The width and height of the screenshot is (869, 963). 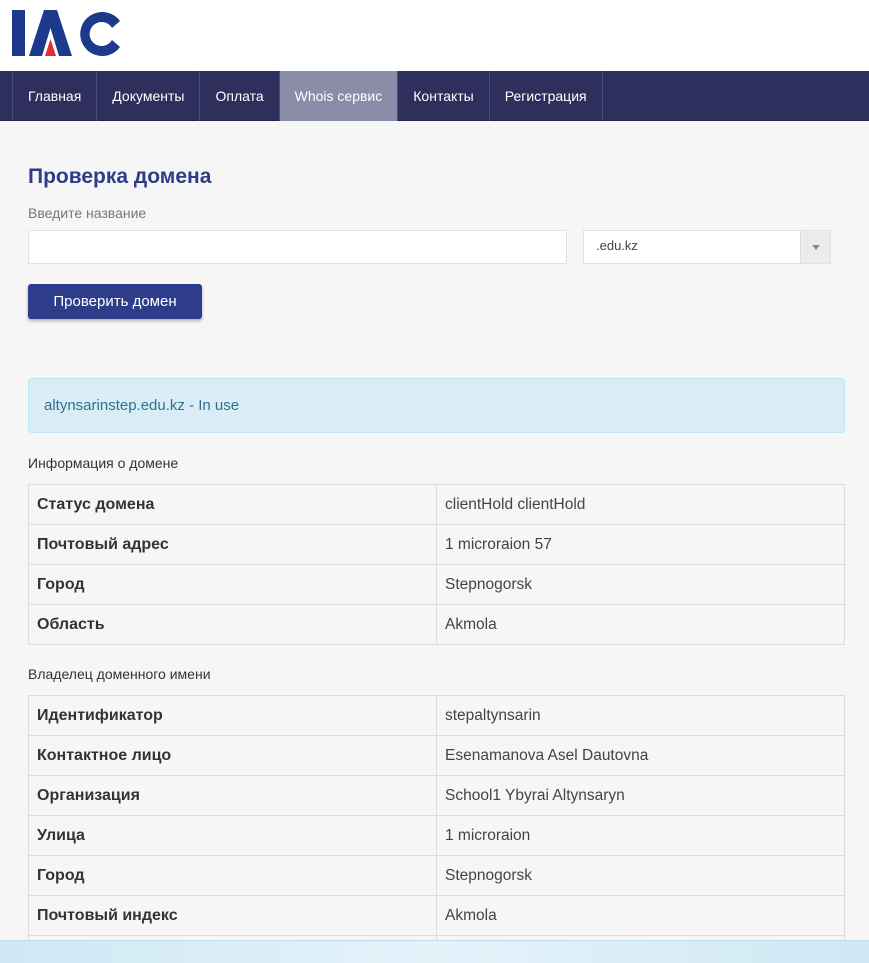 I want to click on table-row: Статус домена clientHold clientHold, so click(x=436, y=504).